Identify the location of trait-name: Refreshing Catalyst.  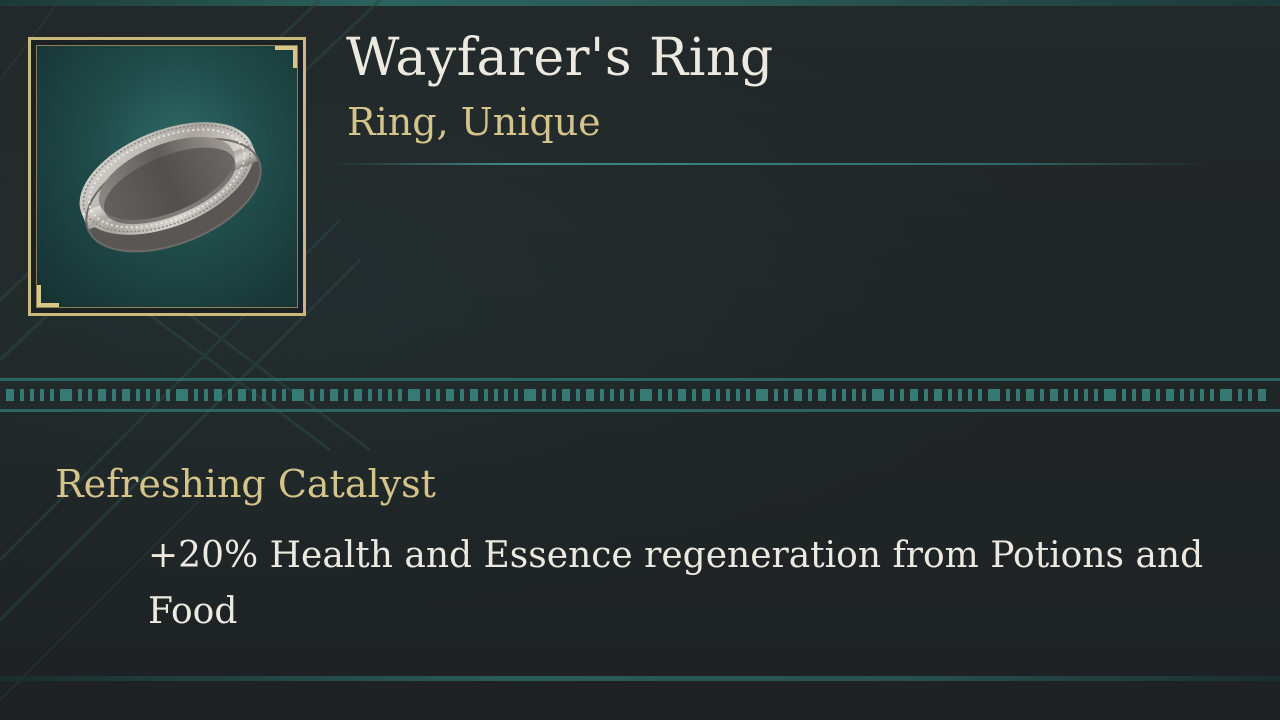
(245, 484).